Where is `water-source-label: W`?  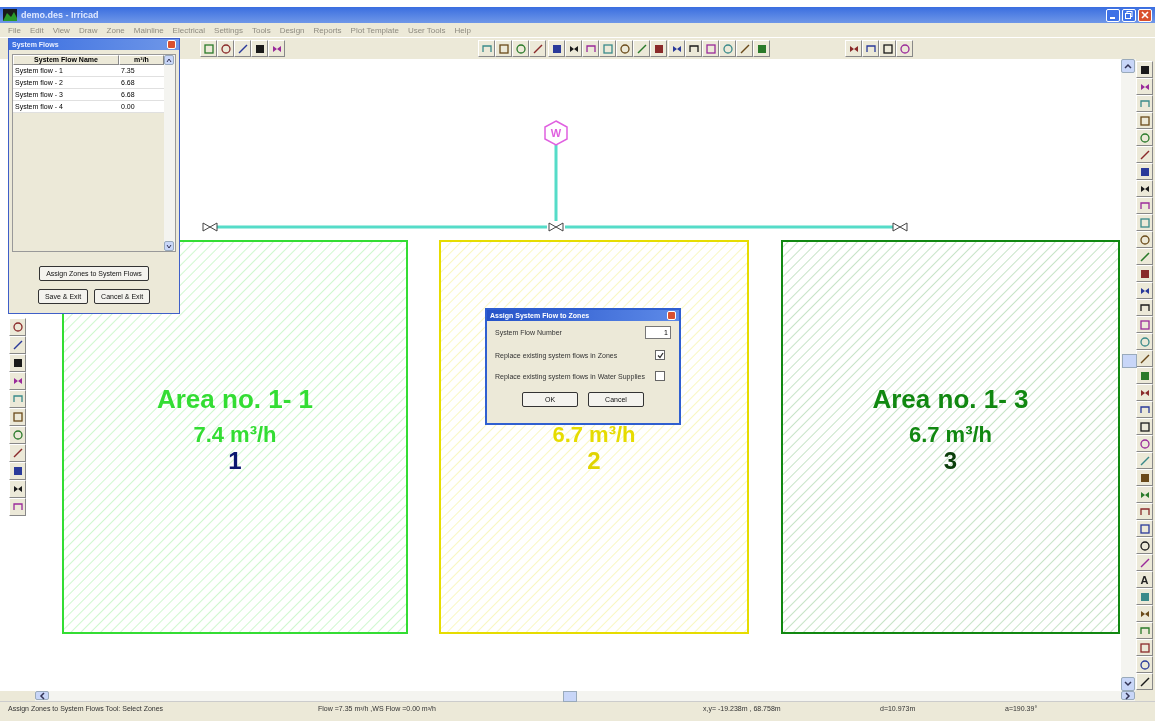
water-source-label: W is located at coordinates (556, 133).